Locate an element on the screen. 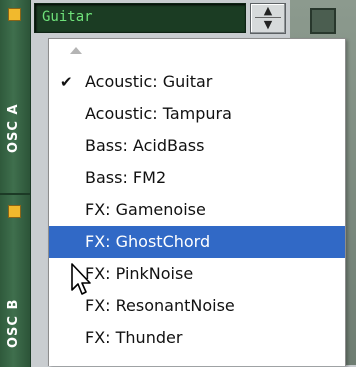 Image resolution: width=356 pixels, height=367 pixels. osc-b-strip: OSC B is located at coordinates (15, 280).